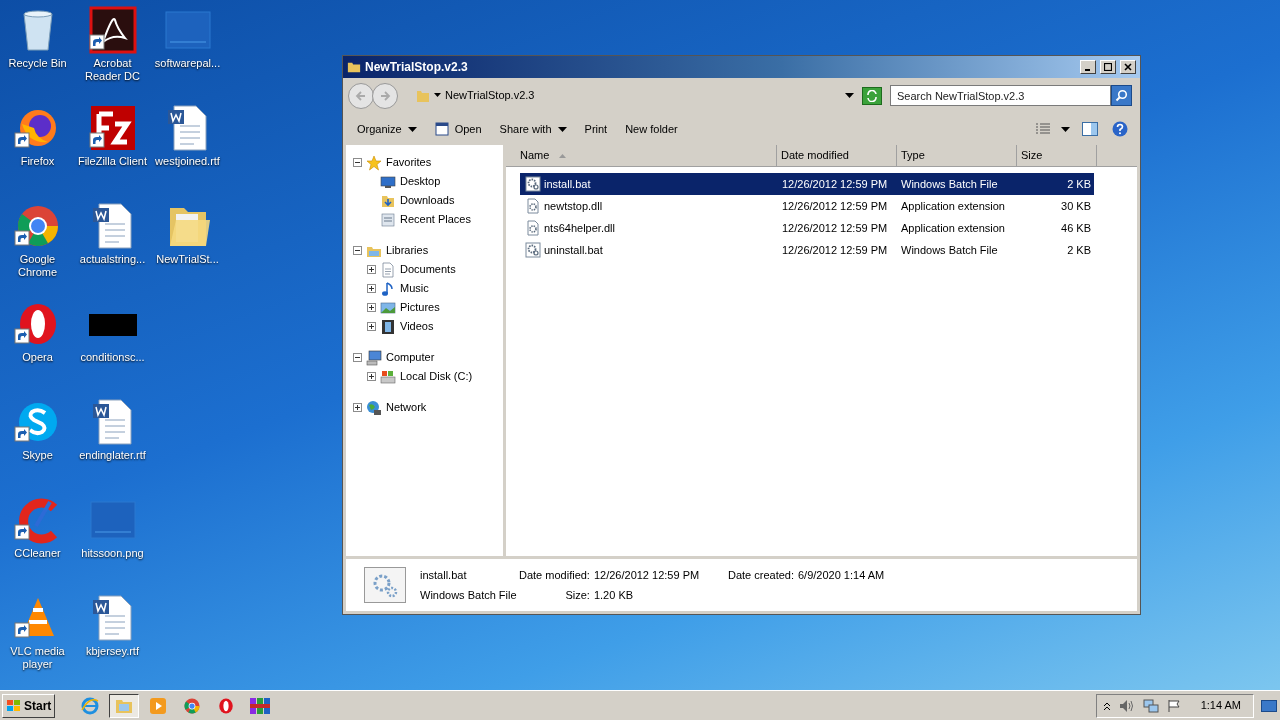 The height and width of the screenshot is (720, 1280). Describe the element at coordinates (596, 129) in the screenshot. I see `toolbar-button: Print` at that location.